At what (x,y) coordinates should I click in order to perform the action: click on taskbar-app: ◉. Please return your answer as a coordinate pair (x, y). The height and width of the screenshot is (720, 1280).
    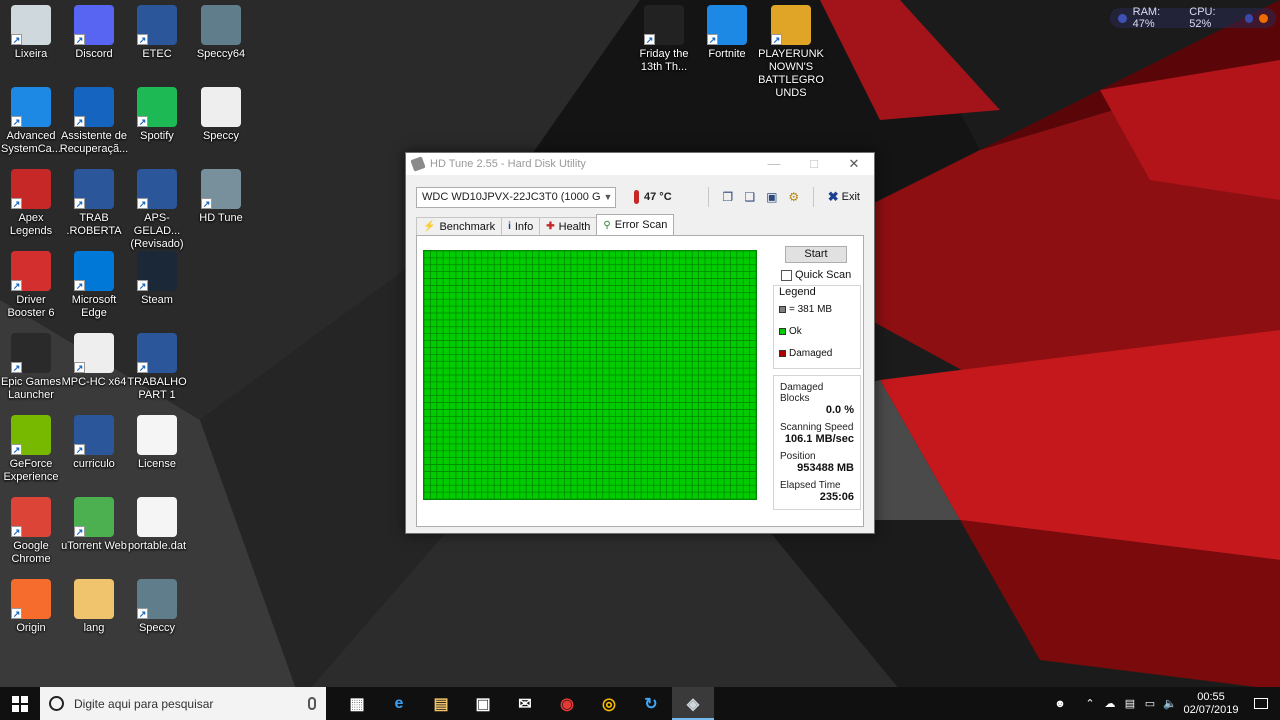
    Looking at the image, I should click on (567, 703).